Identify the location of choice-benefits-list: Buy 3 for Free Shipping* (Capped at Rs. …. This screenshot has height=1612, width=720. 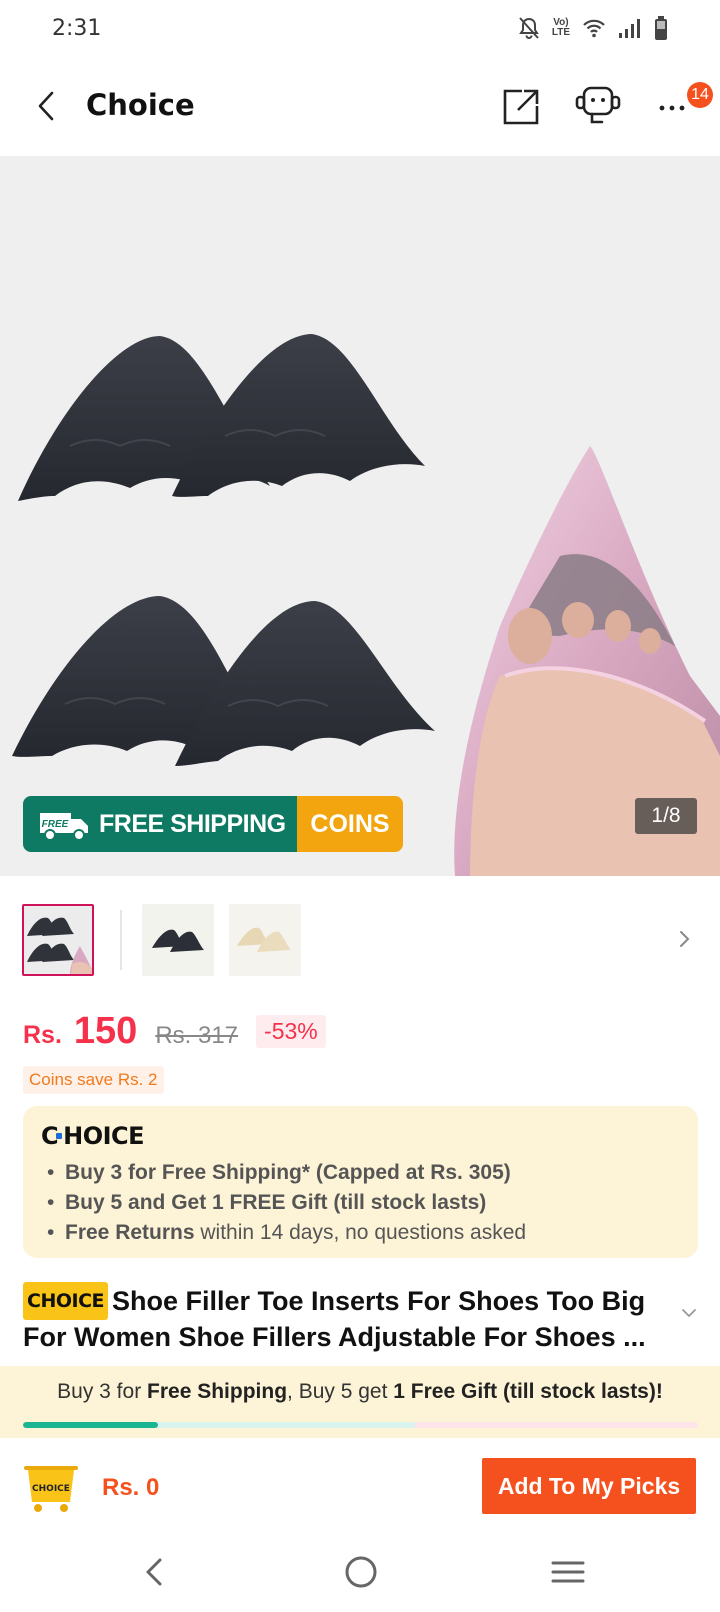
(360, 1203).